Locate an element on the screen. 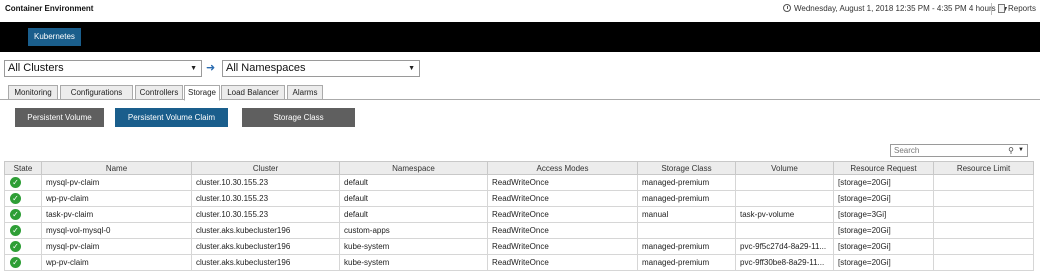 Image resolution: width=1040 pixels, height=279 pixels. tab-load-balancer: Load Balancer is located at coordinates (253, 92).